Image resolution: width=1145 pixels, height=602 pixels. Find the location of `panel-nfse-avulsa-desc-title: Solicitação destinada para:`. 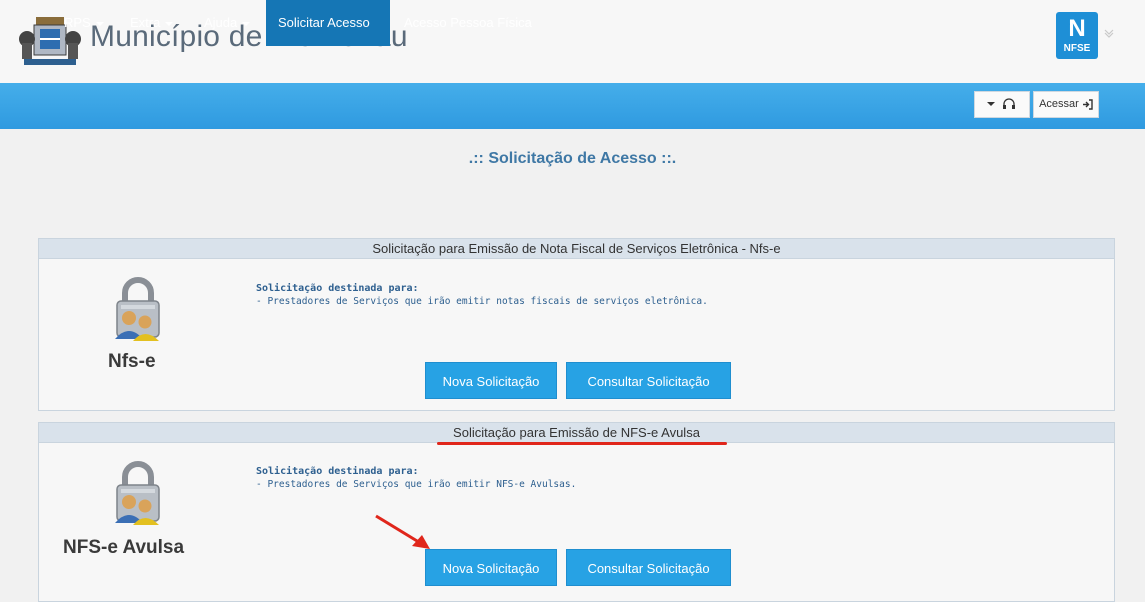

panel-nfse-avulsa-desc-title: Solicitação destinada para: is located at coordinates (337, 471).